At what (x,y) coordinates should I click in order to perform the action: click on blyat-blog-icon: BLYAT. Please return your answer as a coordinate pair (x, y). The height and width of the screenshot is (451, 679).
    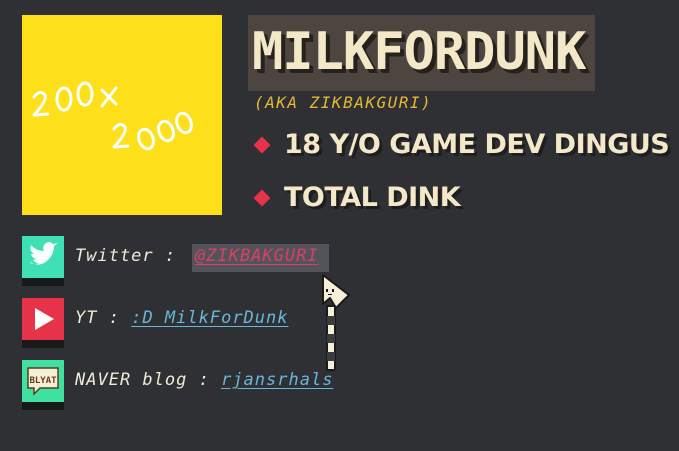
    Looking at the image, I should click on (43, 381).